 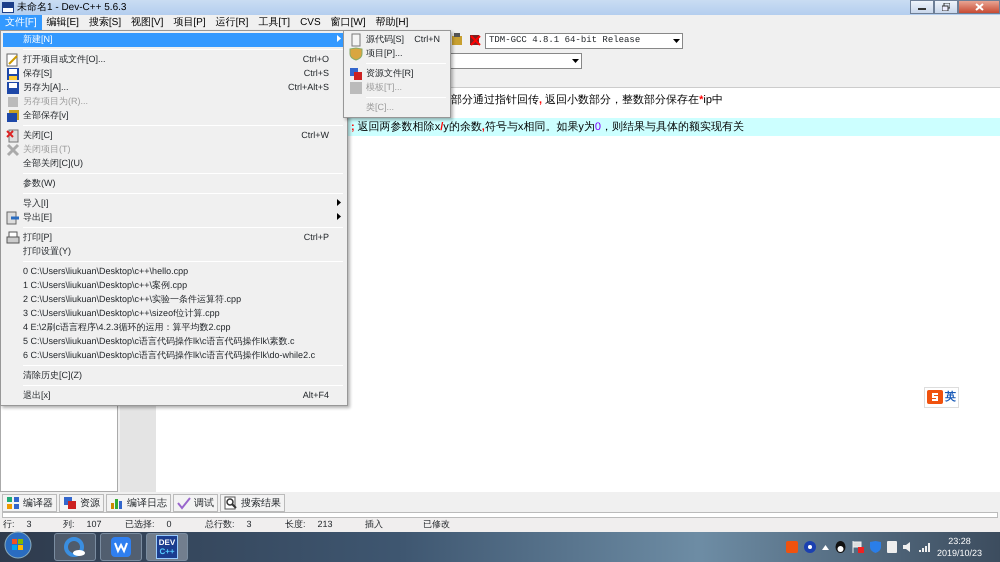 What do you see at coordinates (959, 541) in the screenshot?
I see `clock-time: 23:28` at bounding box center [959, 541].